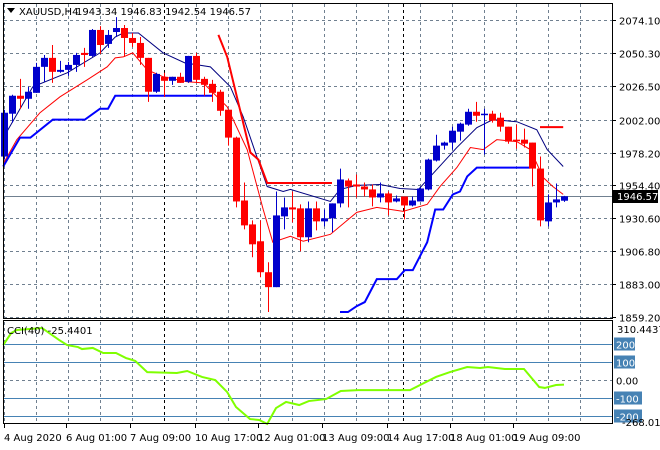 Image resolution: width=660 pixels, height=450 pixels. I want to click on time-tick-label: 12 Aug 01:00, so click(291, 438).